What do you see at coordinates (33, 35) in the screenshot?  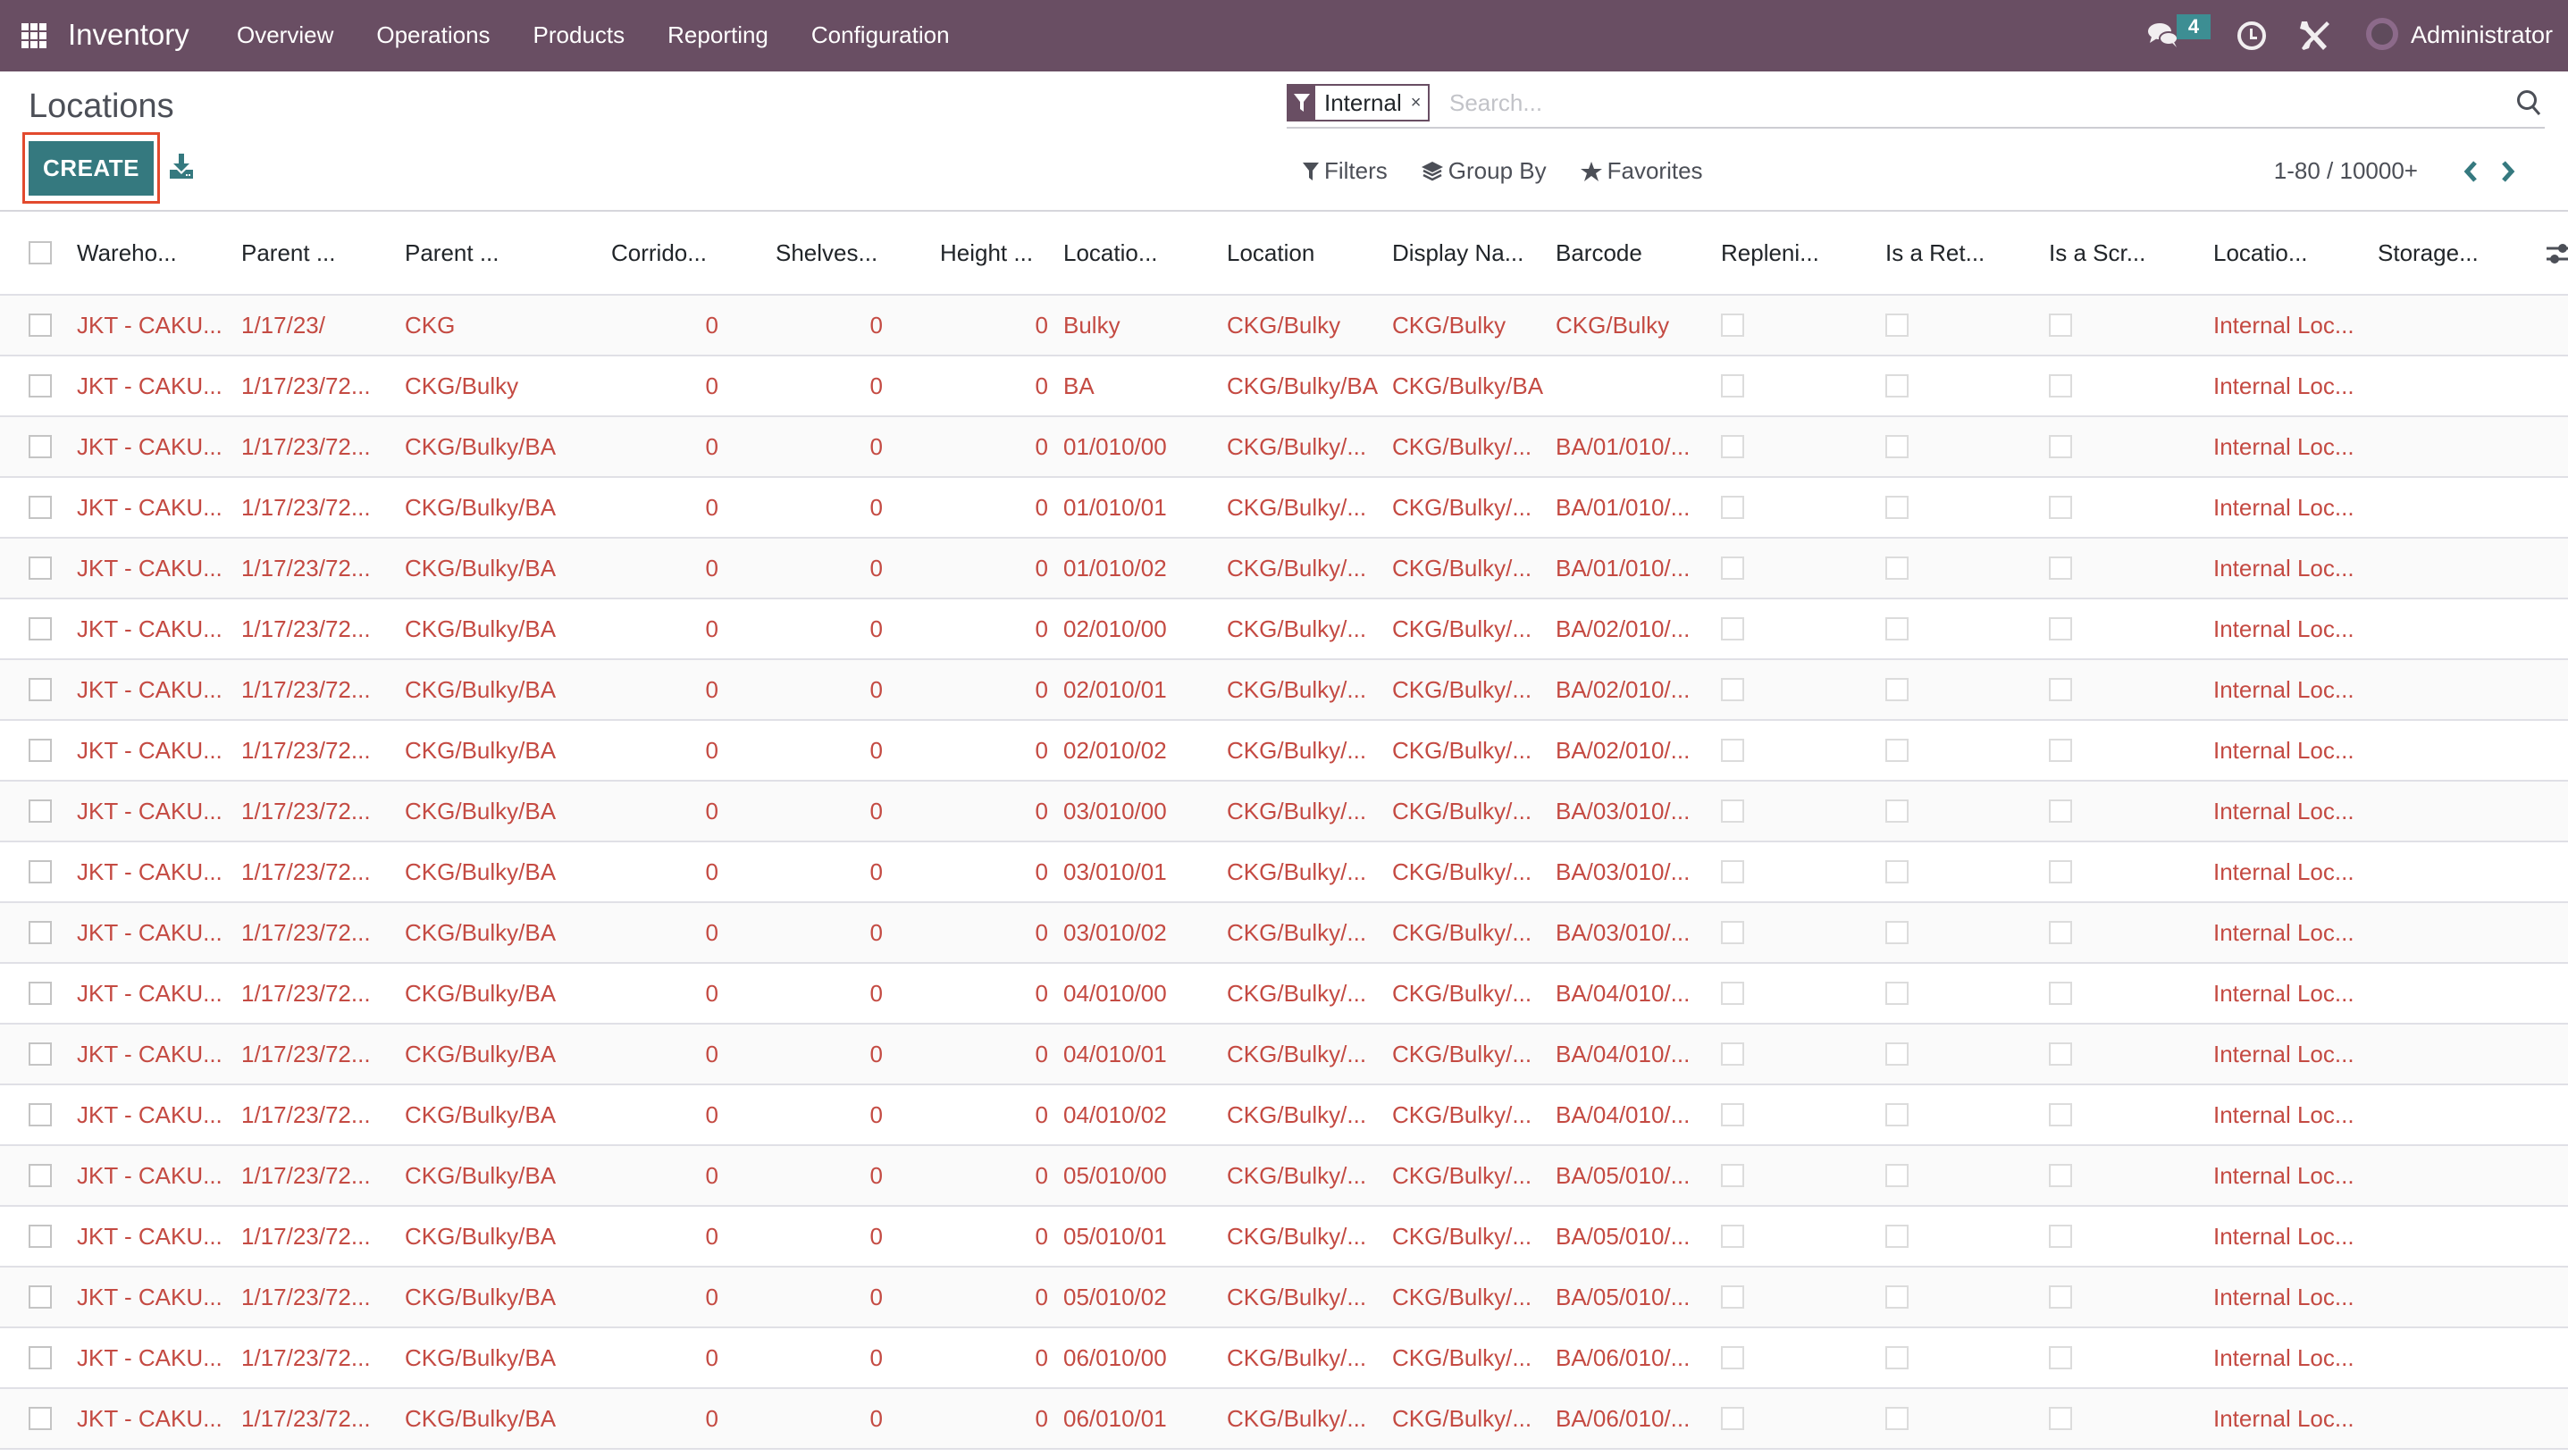 I see `apps-menu-icon` at bounding box center [33, 35].